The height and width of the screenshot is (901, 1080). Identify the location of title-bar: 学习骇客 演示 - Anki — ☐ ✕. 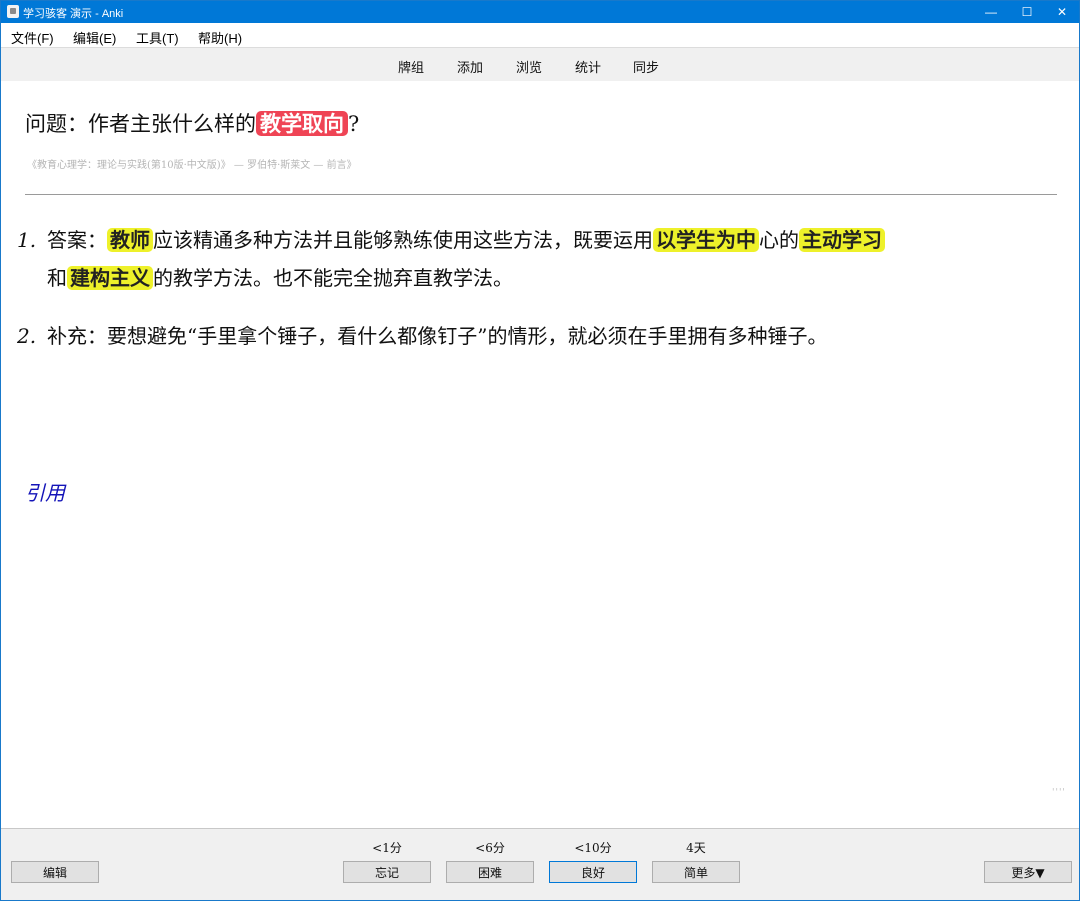
(540, 12).